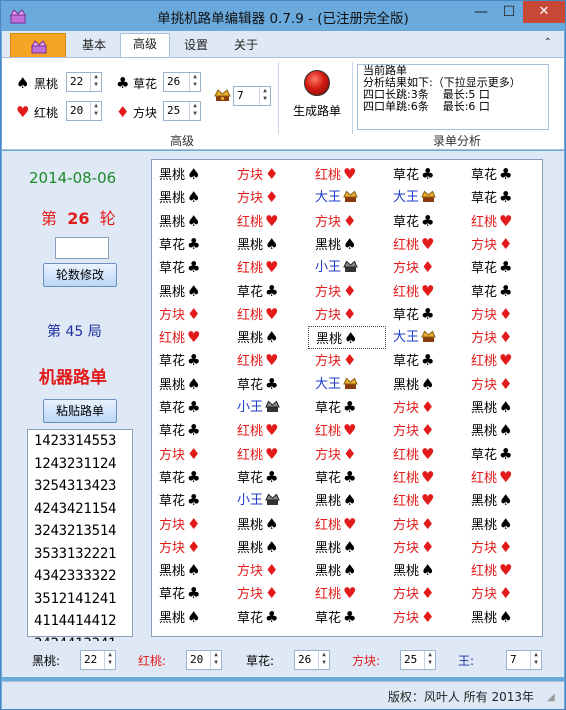 The width and height of the screenshot is (566, 710). What do you see at coordinates (204, 660) in the screenshot?
I see `bottom-count-spinner: 20 ▲ ▼` at bounding box center [204, 660].